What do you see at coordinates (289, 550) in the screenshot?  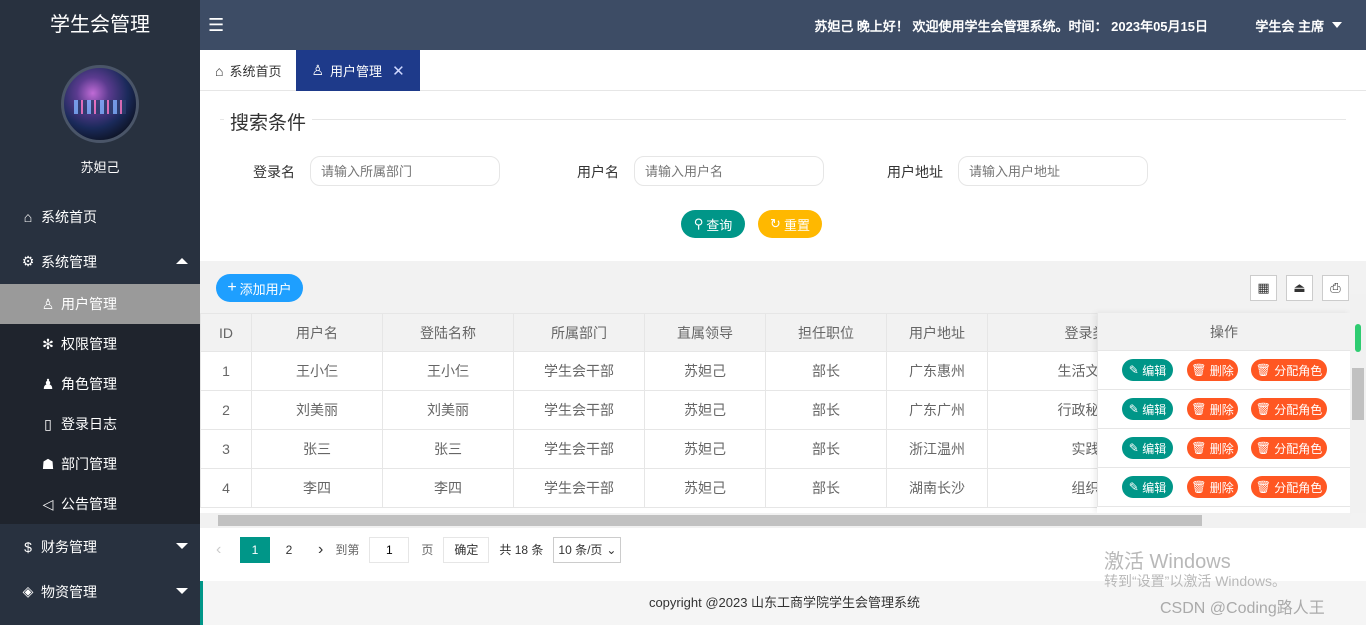 I see `page-button: 2` at bounding box center [289, 550].